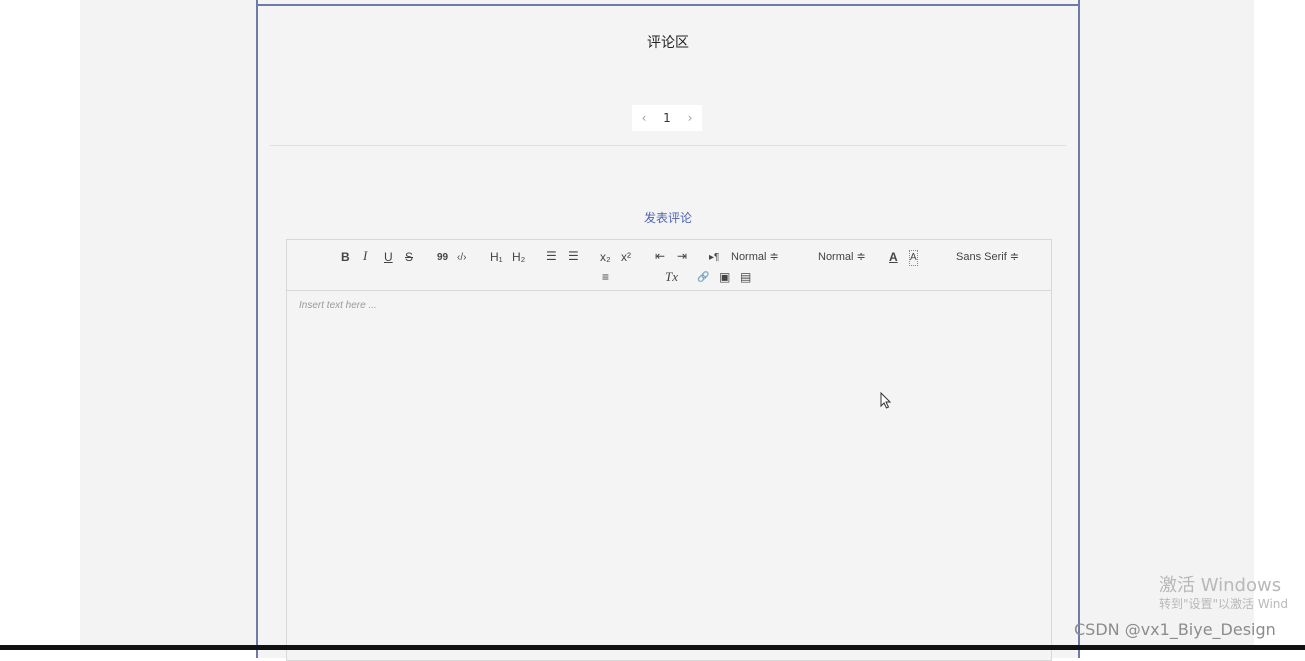  What do you see at coordinates (518, 257) in the screenshot?
I see `h2-button: H₂` at bounding box center [518, 257].